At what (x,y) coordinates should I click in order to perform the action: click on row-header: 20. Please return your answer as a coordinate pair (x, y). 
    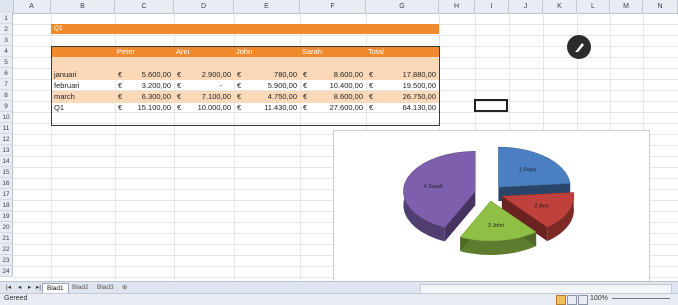
    Looking at the image, I should click on (6, 227).